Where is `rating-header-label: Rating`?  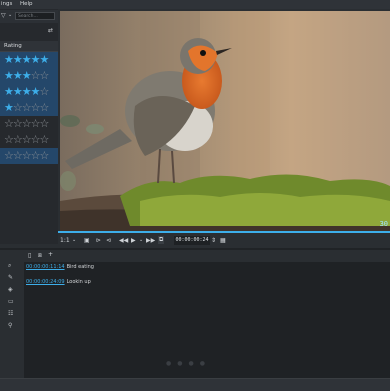
rating-header-label: Rating is located at coordinates (13, 46).